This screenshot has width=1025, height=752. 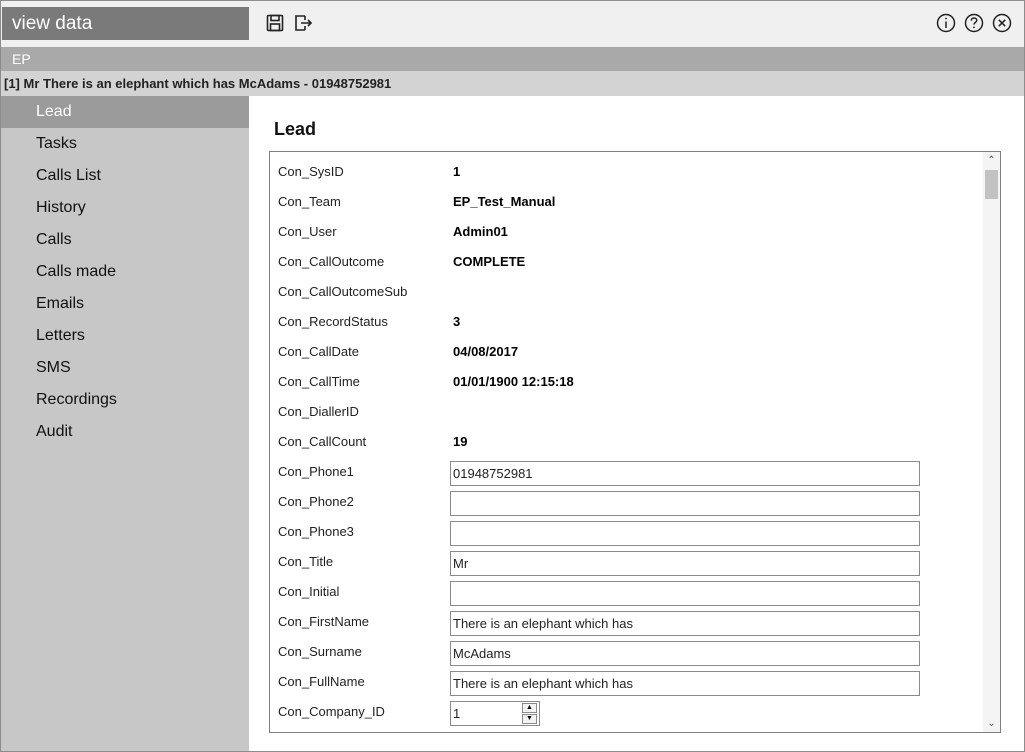 I want to click on field-row: Con_CallOutcome COMPLETE, so click(x=626, y=262).